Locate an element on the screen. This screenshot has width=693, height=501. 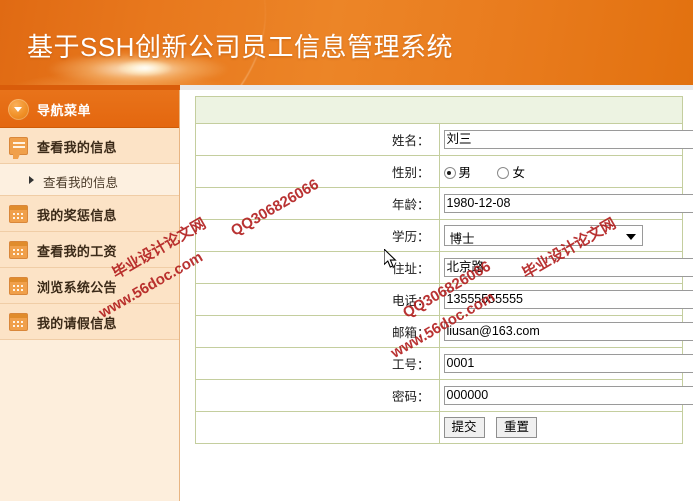
form-row-actions: 提交 重置 is located at coordinates (439, 427).